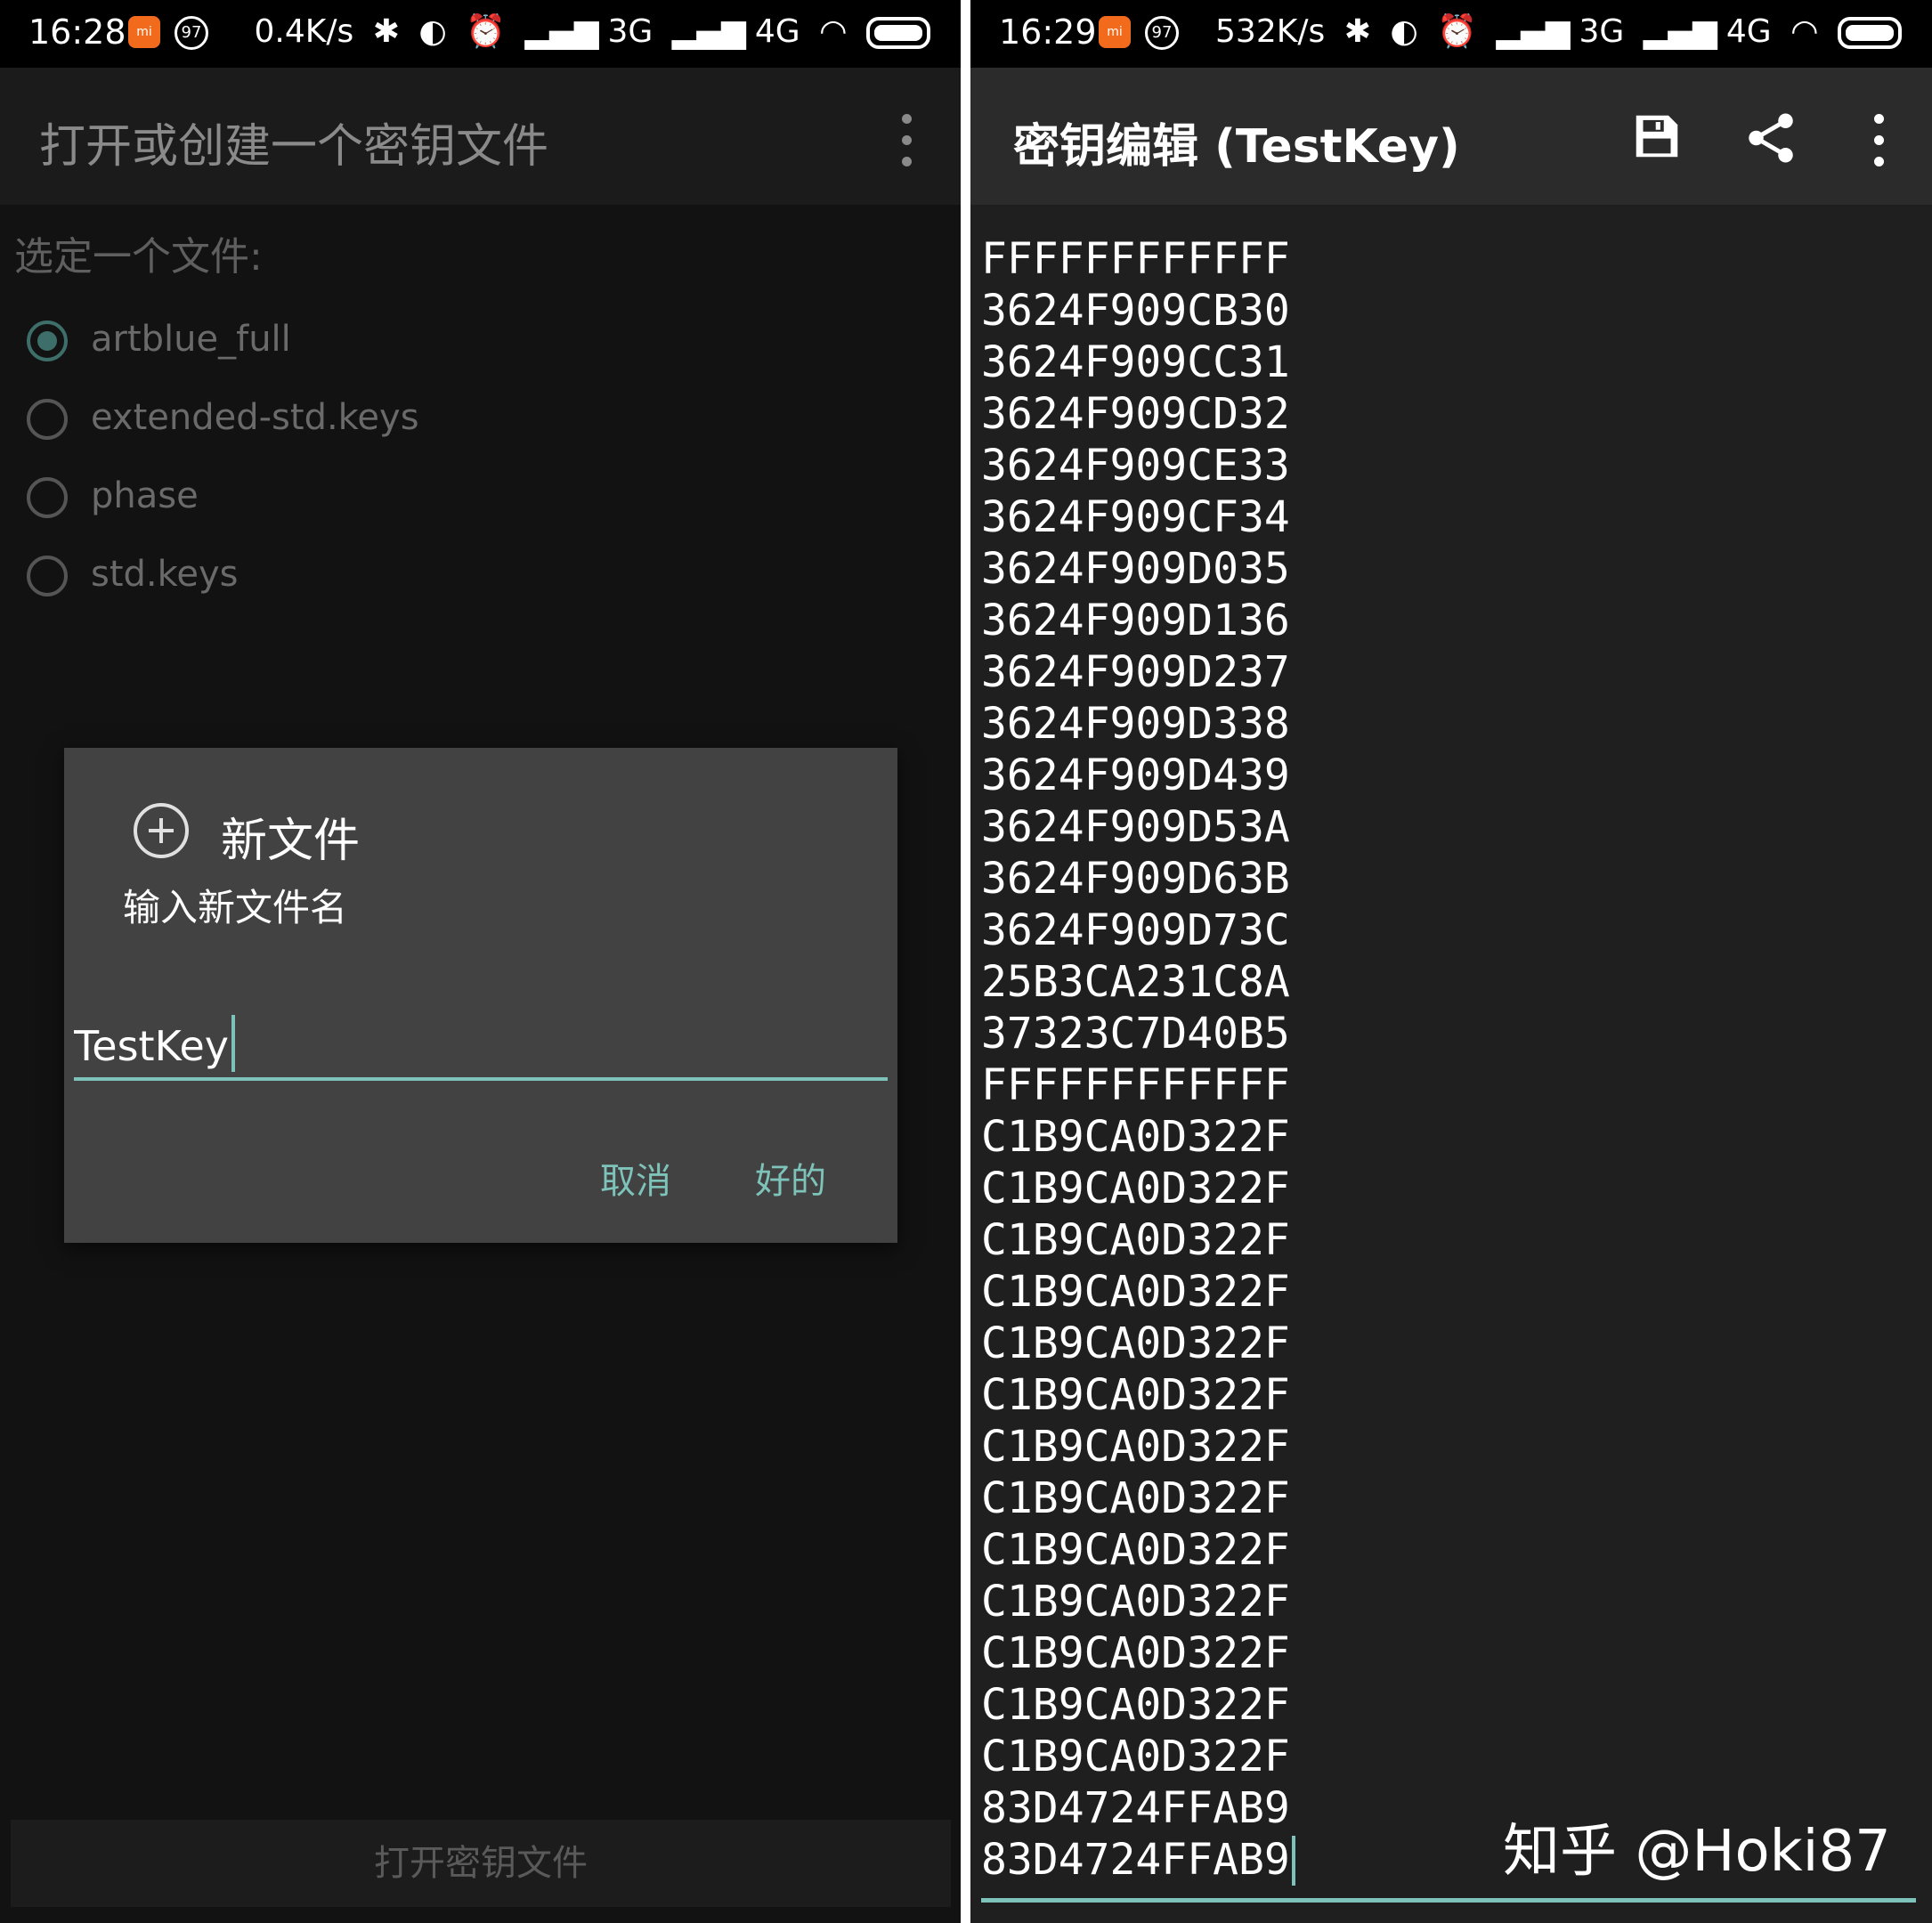 The height and width of the screenshot is (1923, 1932). What do you see at coordinates (636, 1178) in the screenshot?
I see `cancel-button: 取消` at bounding box center [636, 1178].